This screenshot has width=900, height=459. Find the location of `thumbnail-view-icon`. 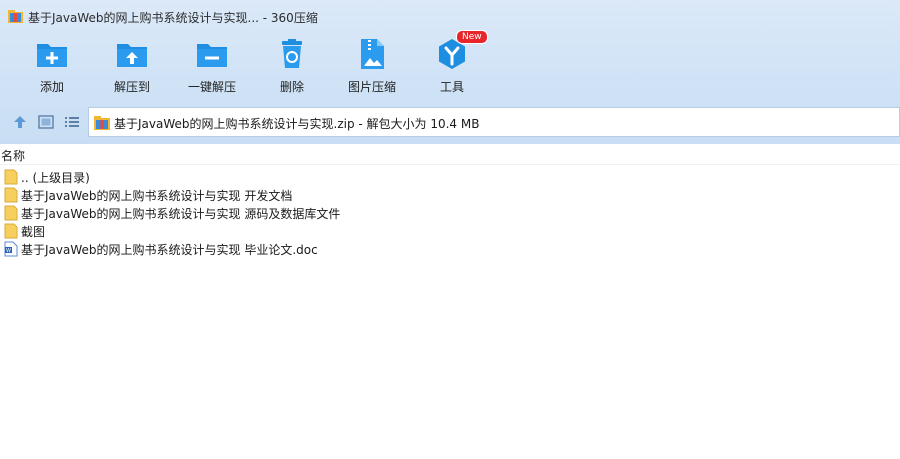

thumbnail-view-icon is located at coordinates (46, 122).